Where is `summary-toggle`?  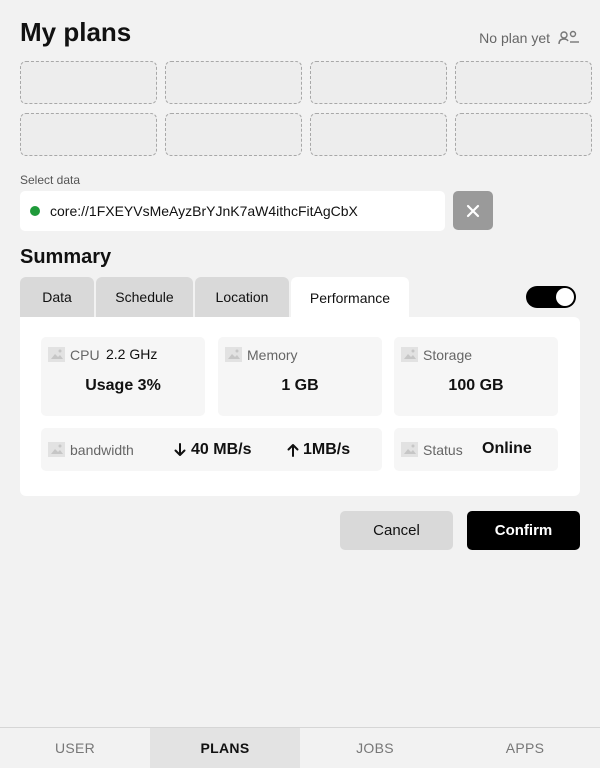
summary-toggle is located at coordinates (551, 297).